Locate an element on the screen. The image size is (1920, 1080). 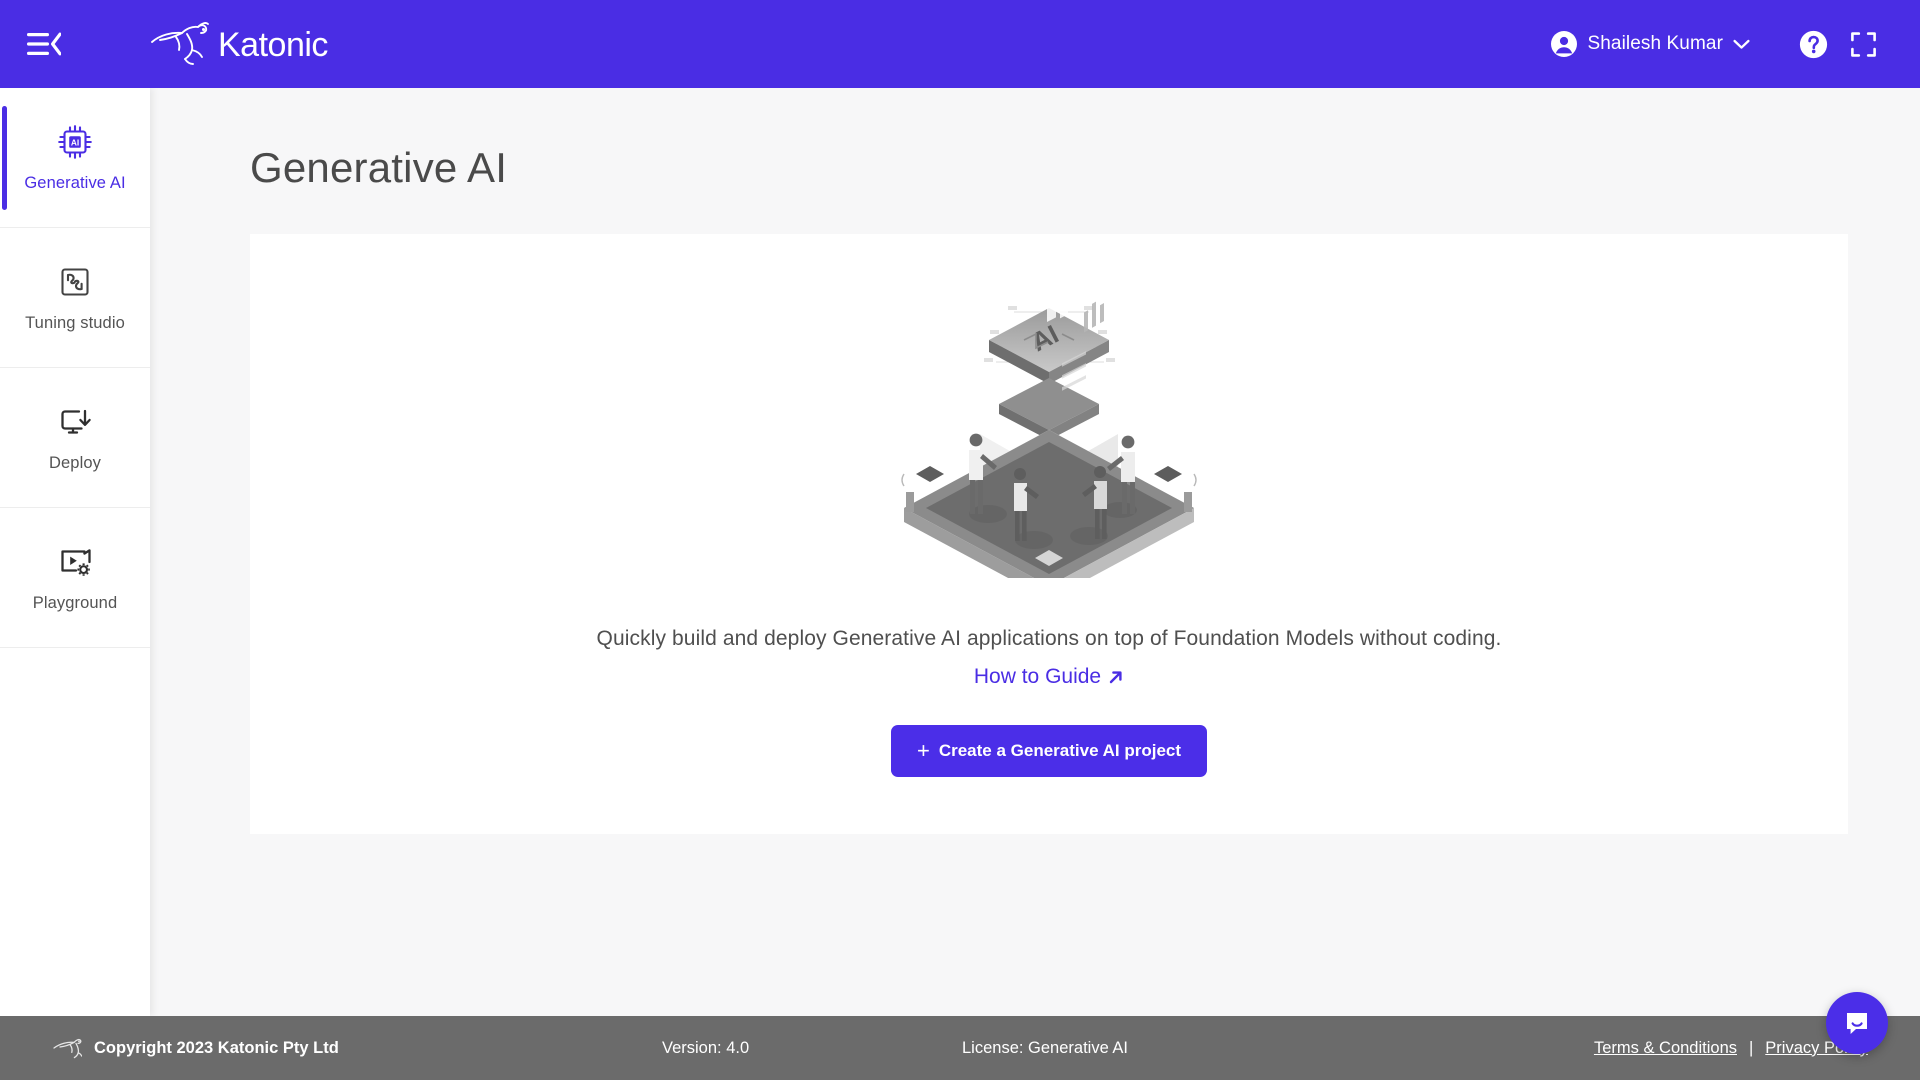
sidebar-item-deploy: Deploy is located at coordinates (75, 438).